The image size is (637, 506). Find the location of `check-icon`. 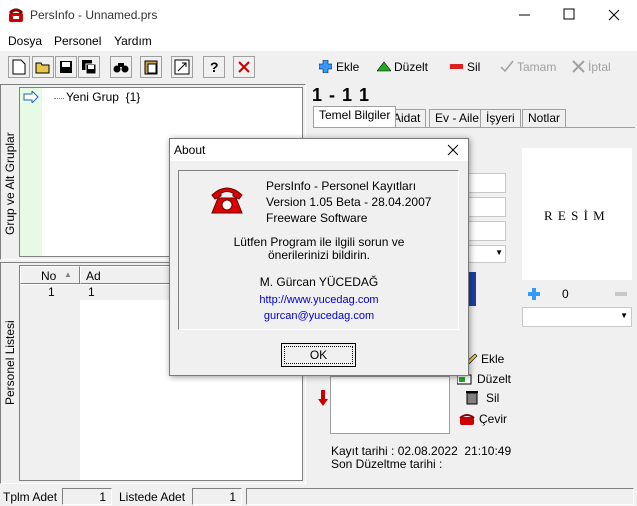

check-icon is located at coordinates (507, 66).